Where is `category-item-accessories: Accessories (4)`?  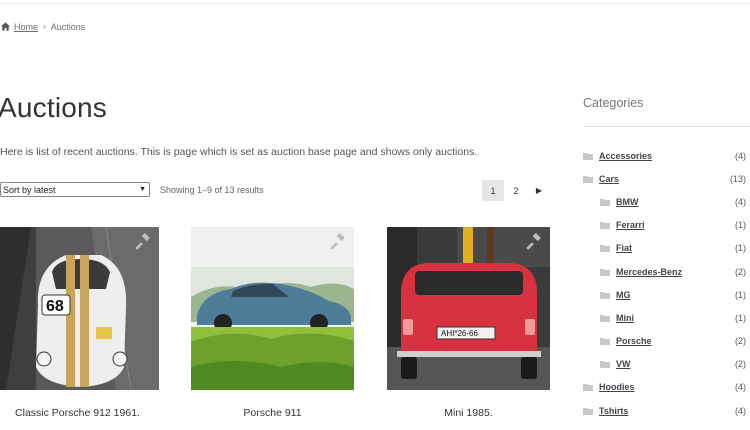
category-item-accessories: Accessories (4) is located at coordinates (664, 155).